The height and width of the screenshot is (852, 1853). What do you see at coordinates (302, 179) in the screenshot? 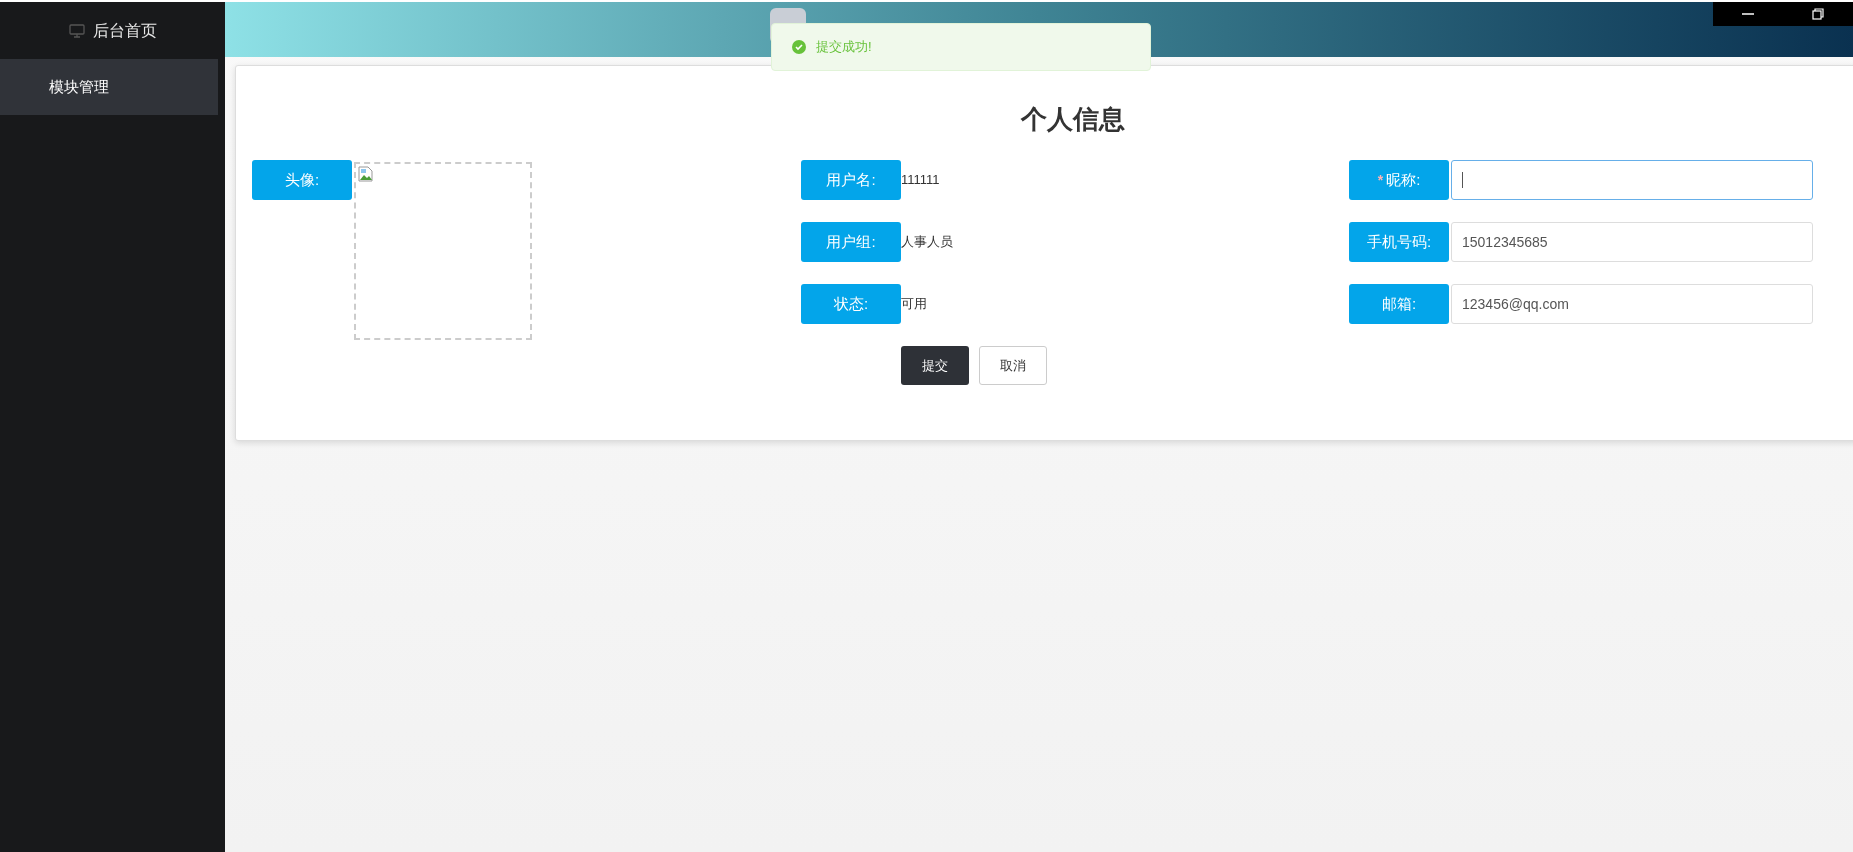
I see `field-label: 头像:` at bounding box center [302, 179].